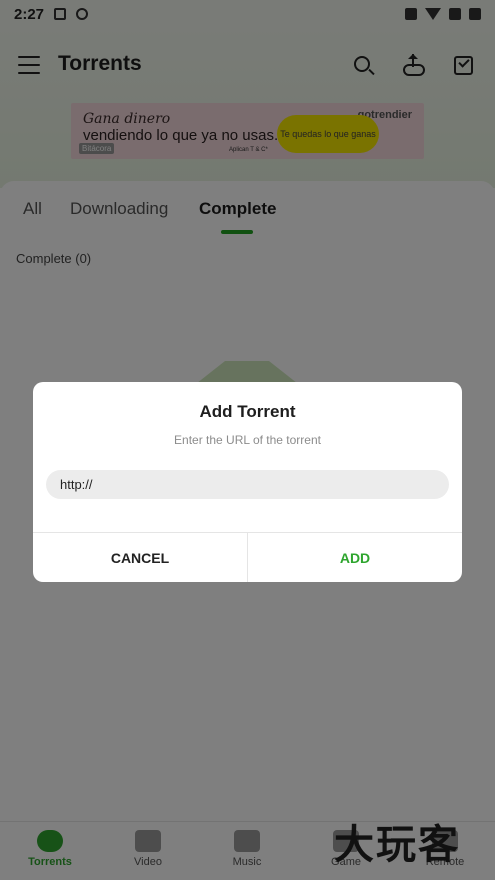  What do you see at coordinates (247, 411) in the screenshot?
I see `dialog-title: Add Torrent` at bounding box center [247, 411].